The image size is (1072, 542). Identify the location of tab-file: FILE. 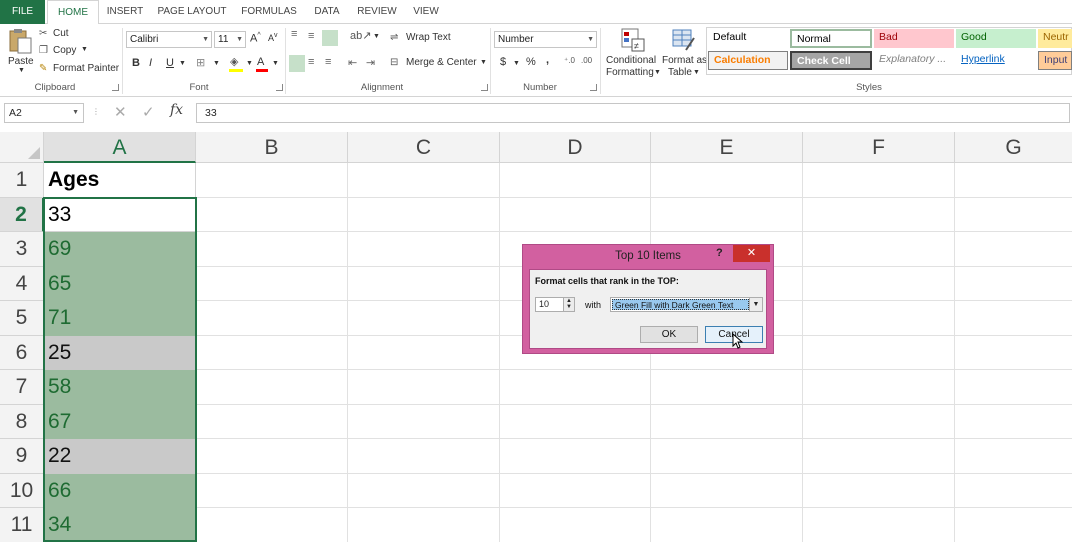
(22, 12).